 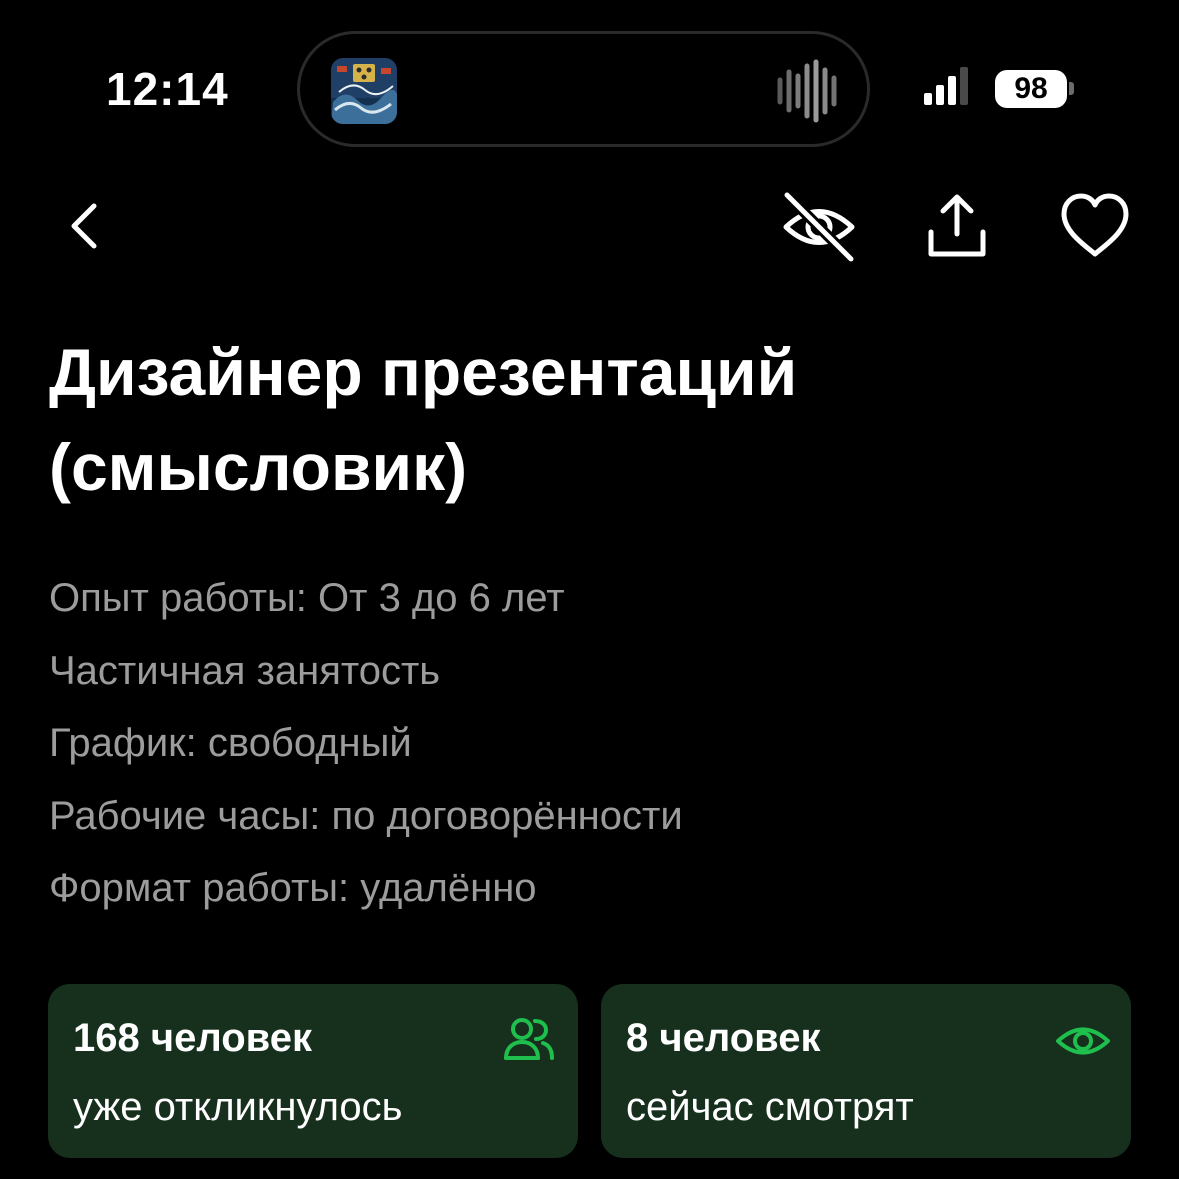 I want to click on cellular-signal-icon, so click(x=946, y=86).